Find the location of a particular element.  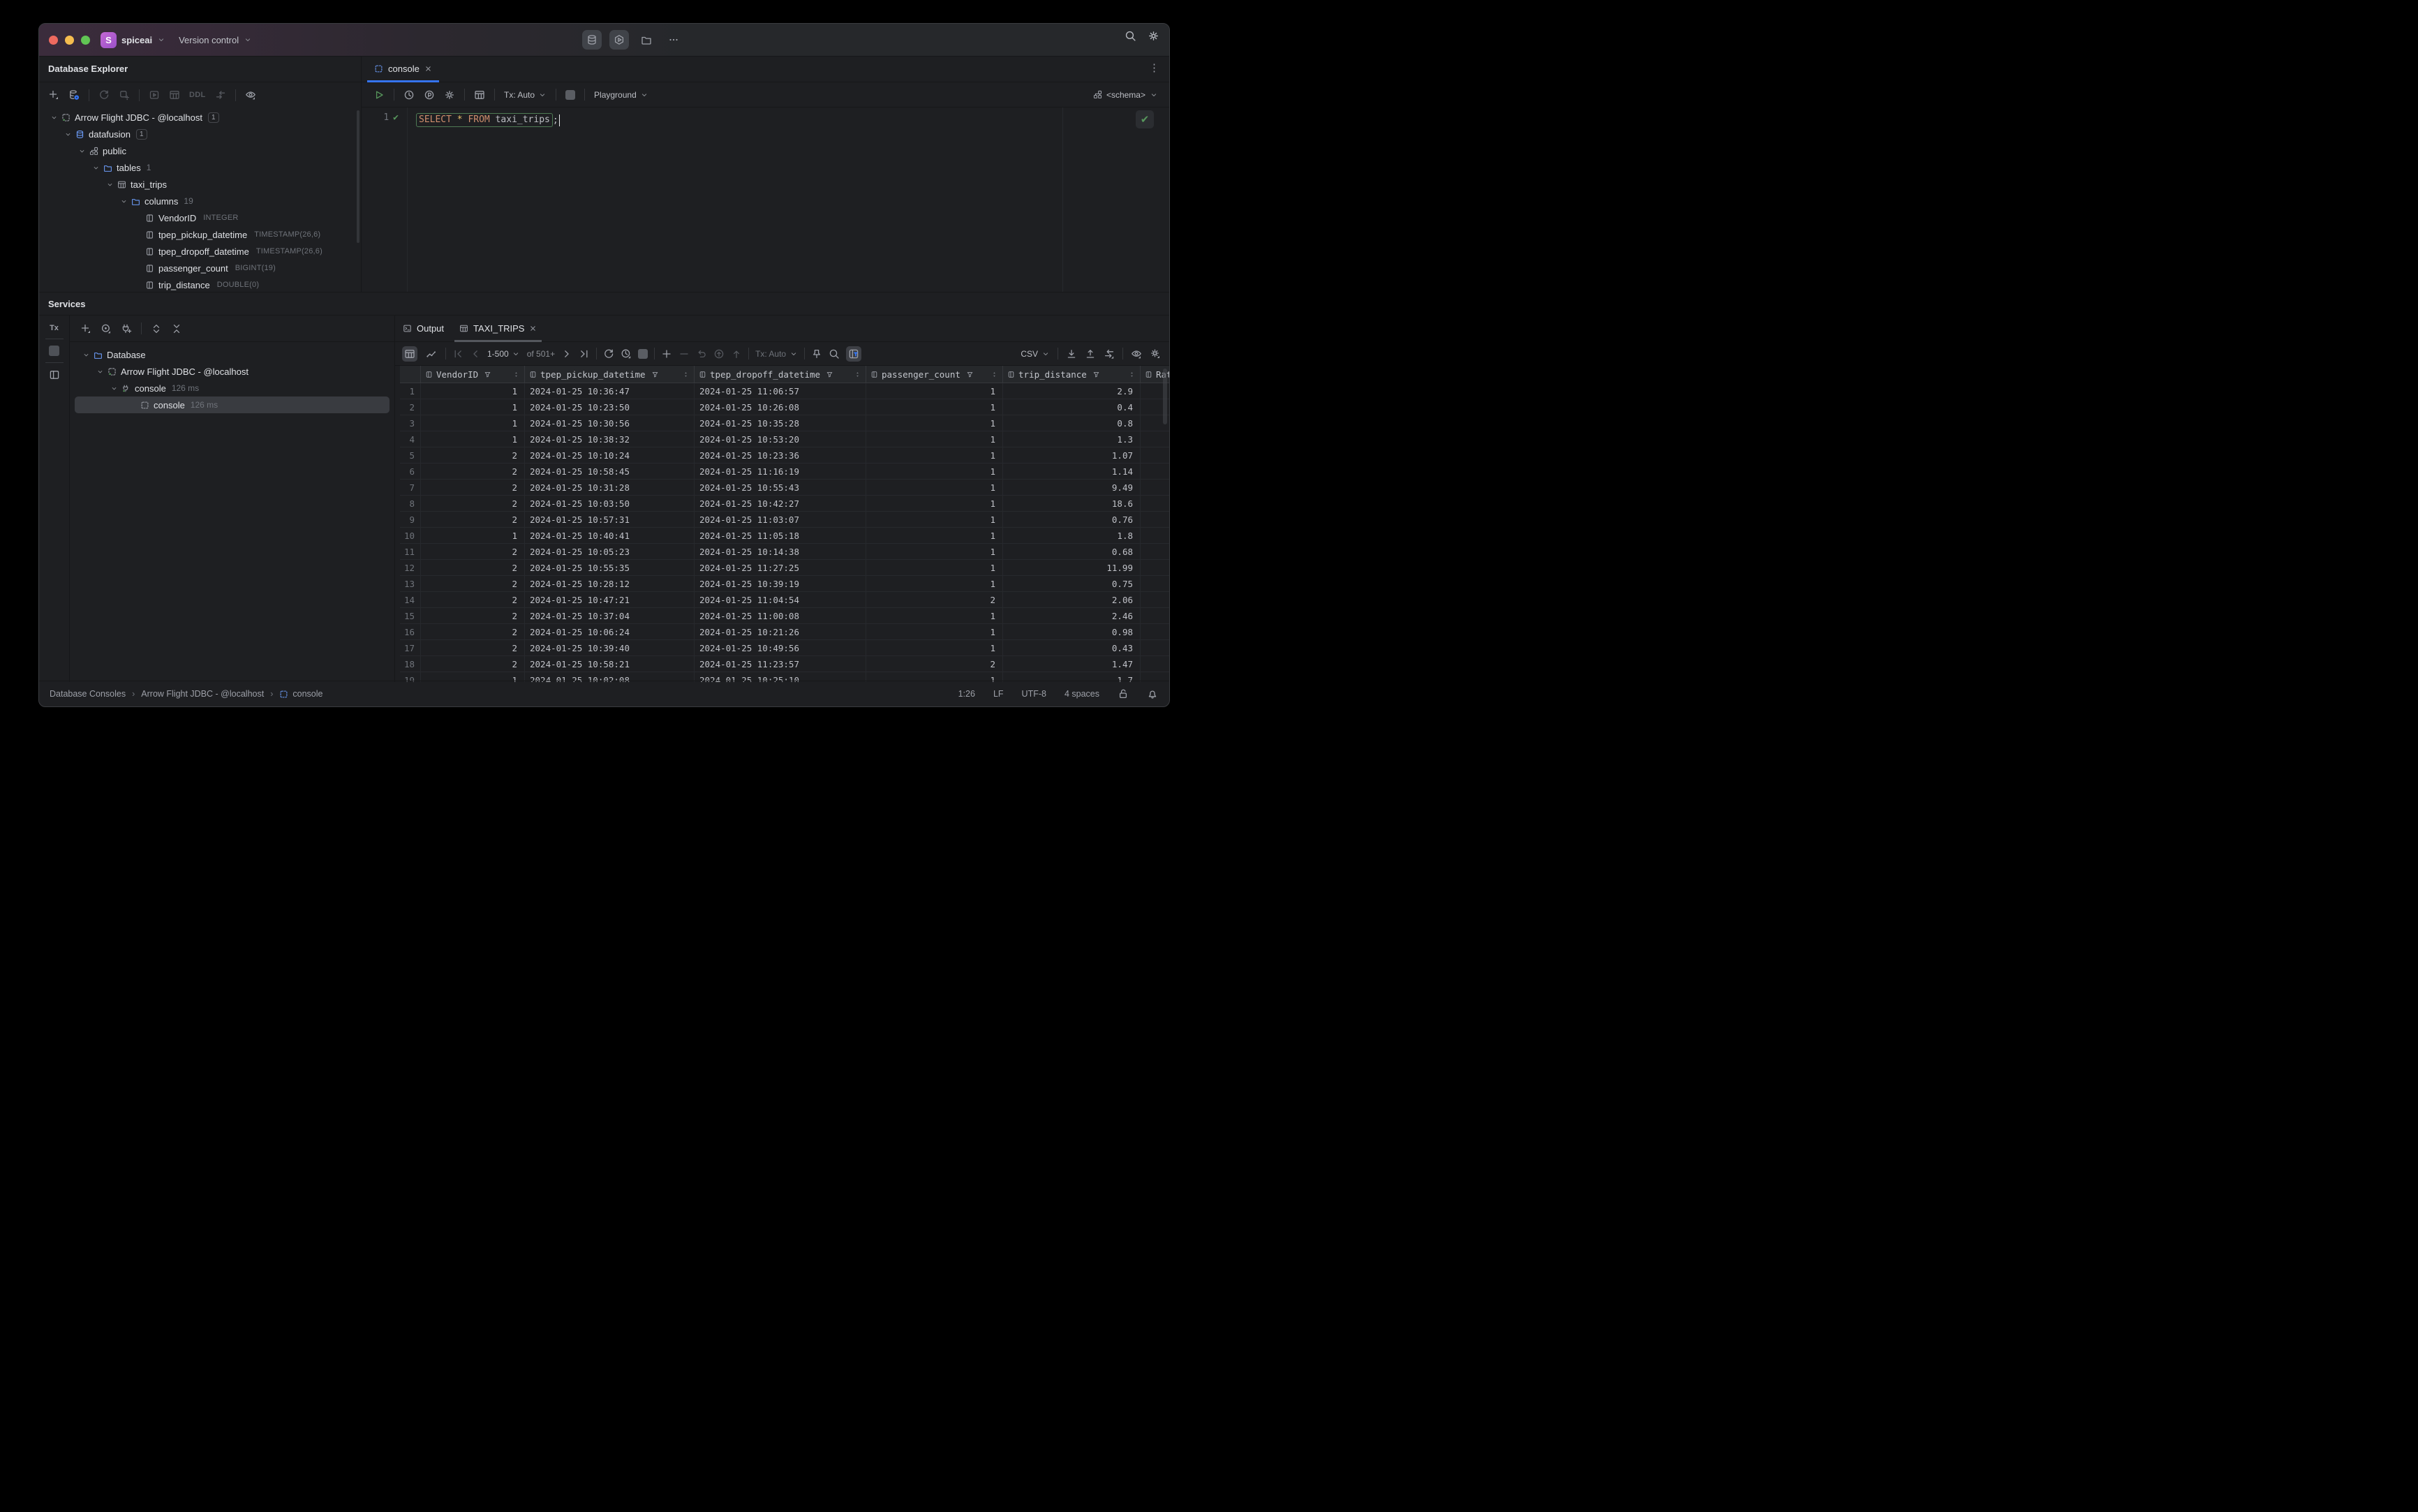

grid-cell: 2024-01-25 10:21:26 is located at coordinates (780, 631).